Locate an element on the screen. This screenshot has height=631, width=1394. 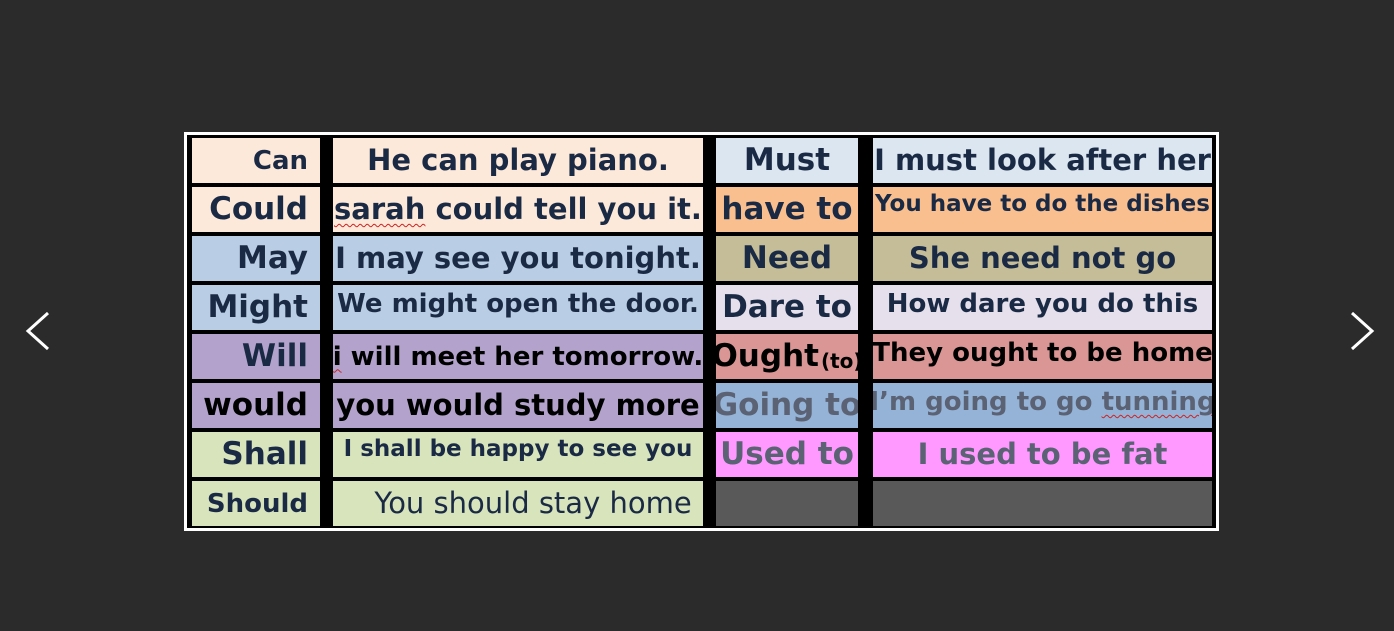
modal-cell: Should is located at coordinates (256, 503).